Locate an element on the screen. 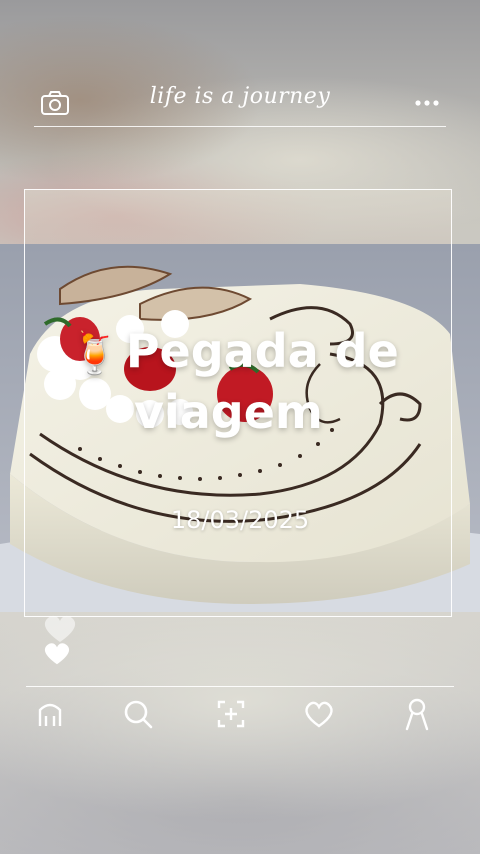 This screenshot has height=854, width=480. nav-add is located at coordinates (231, 716).